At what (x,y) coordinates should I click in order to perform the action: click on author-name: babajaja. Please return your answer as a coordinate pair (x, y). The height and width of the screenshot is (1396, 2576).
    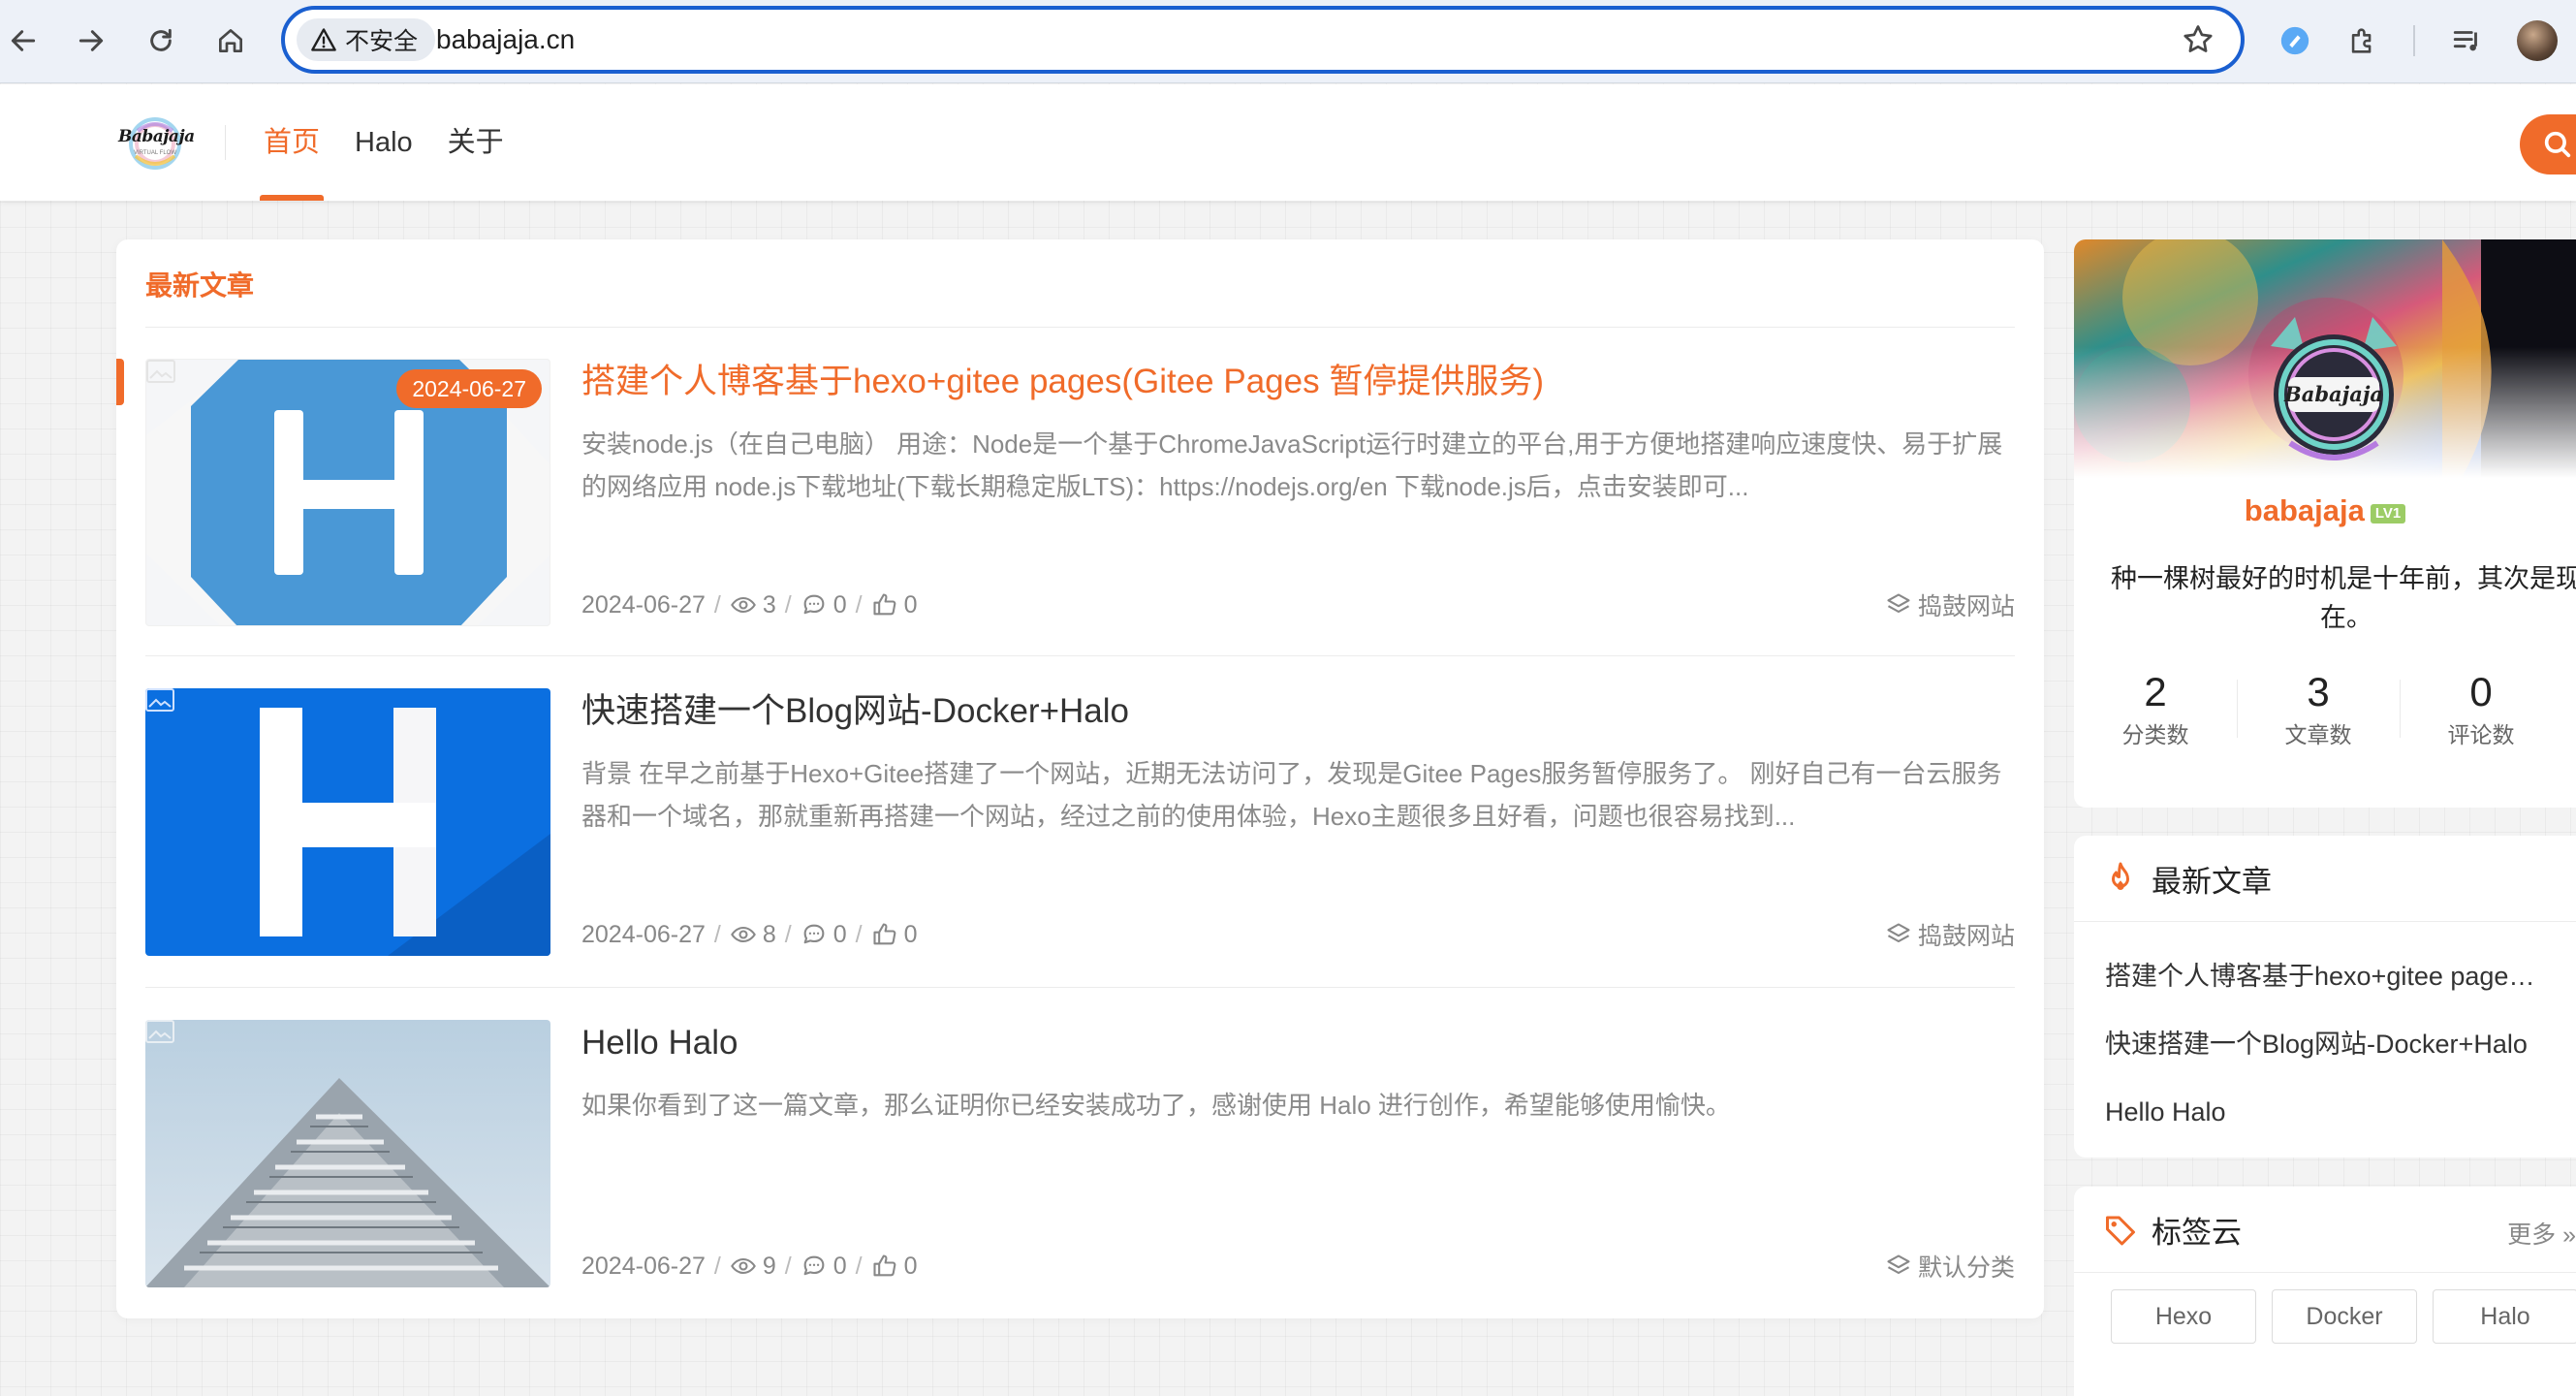
    Looking at the image, I should click on (2305, 510).